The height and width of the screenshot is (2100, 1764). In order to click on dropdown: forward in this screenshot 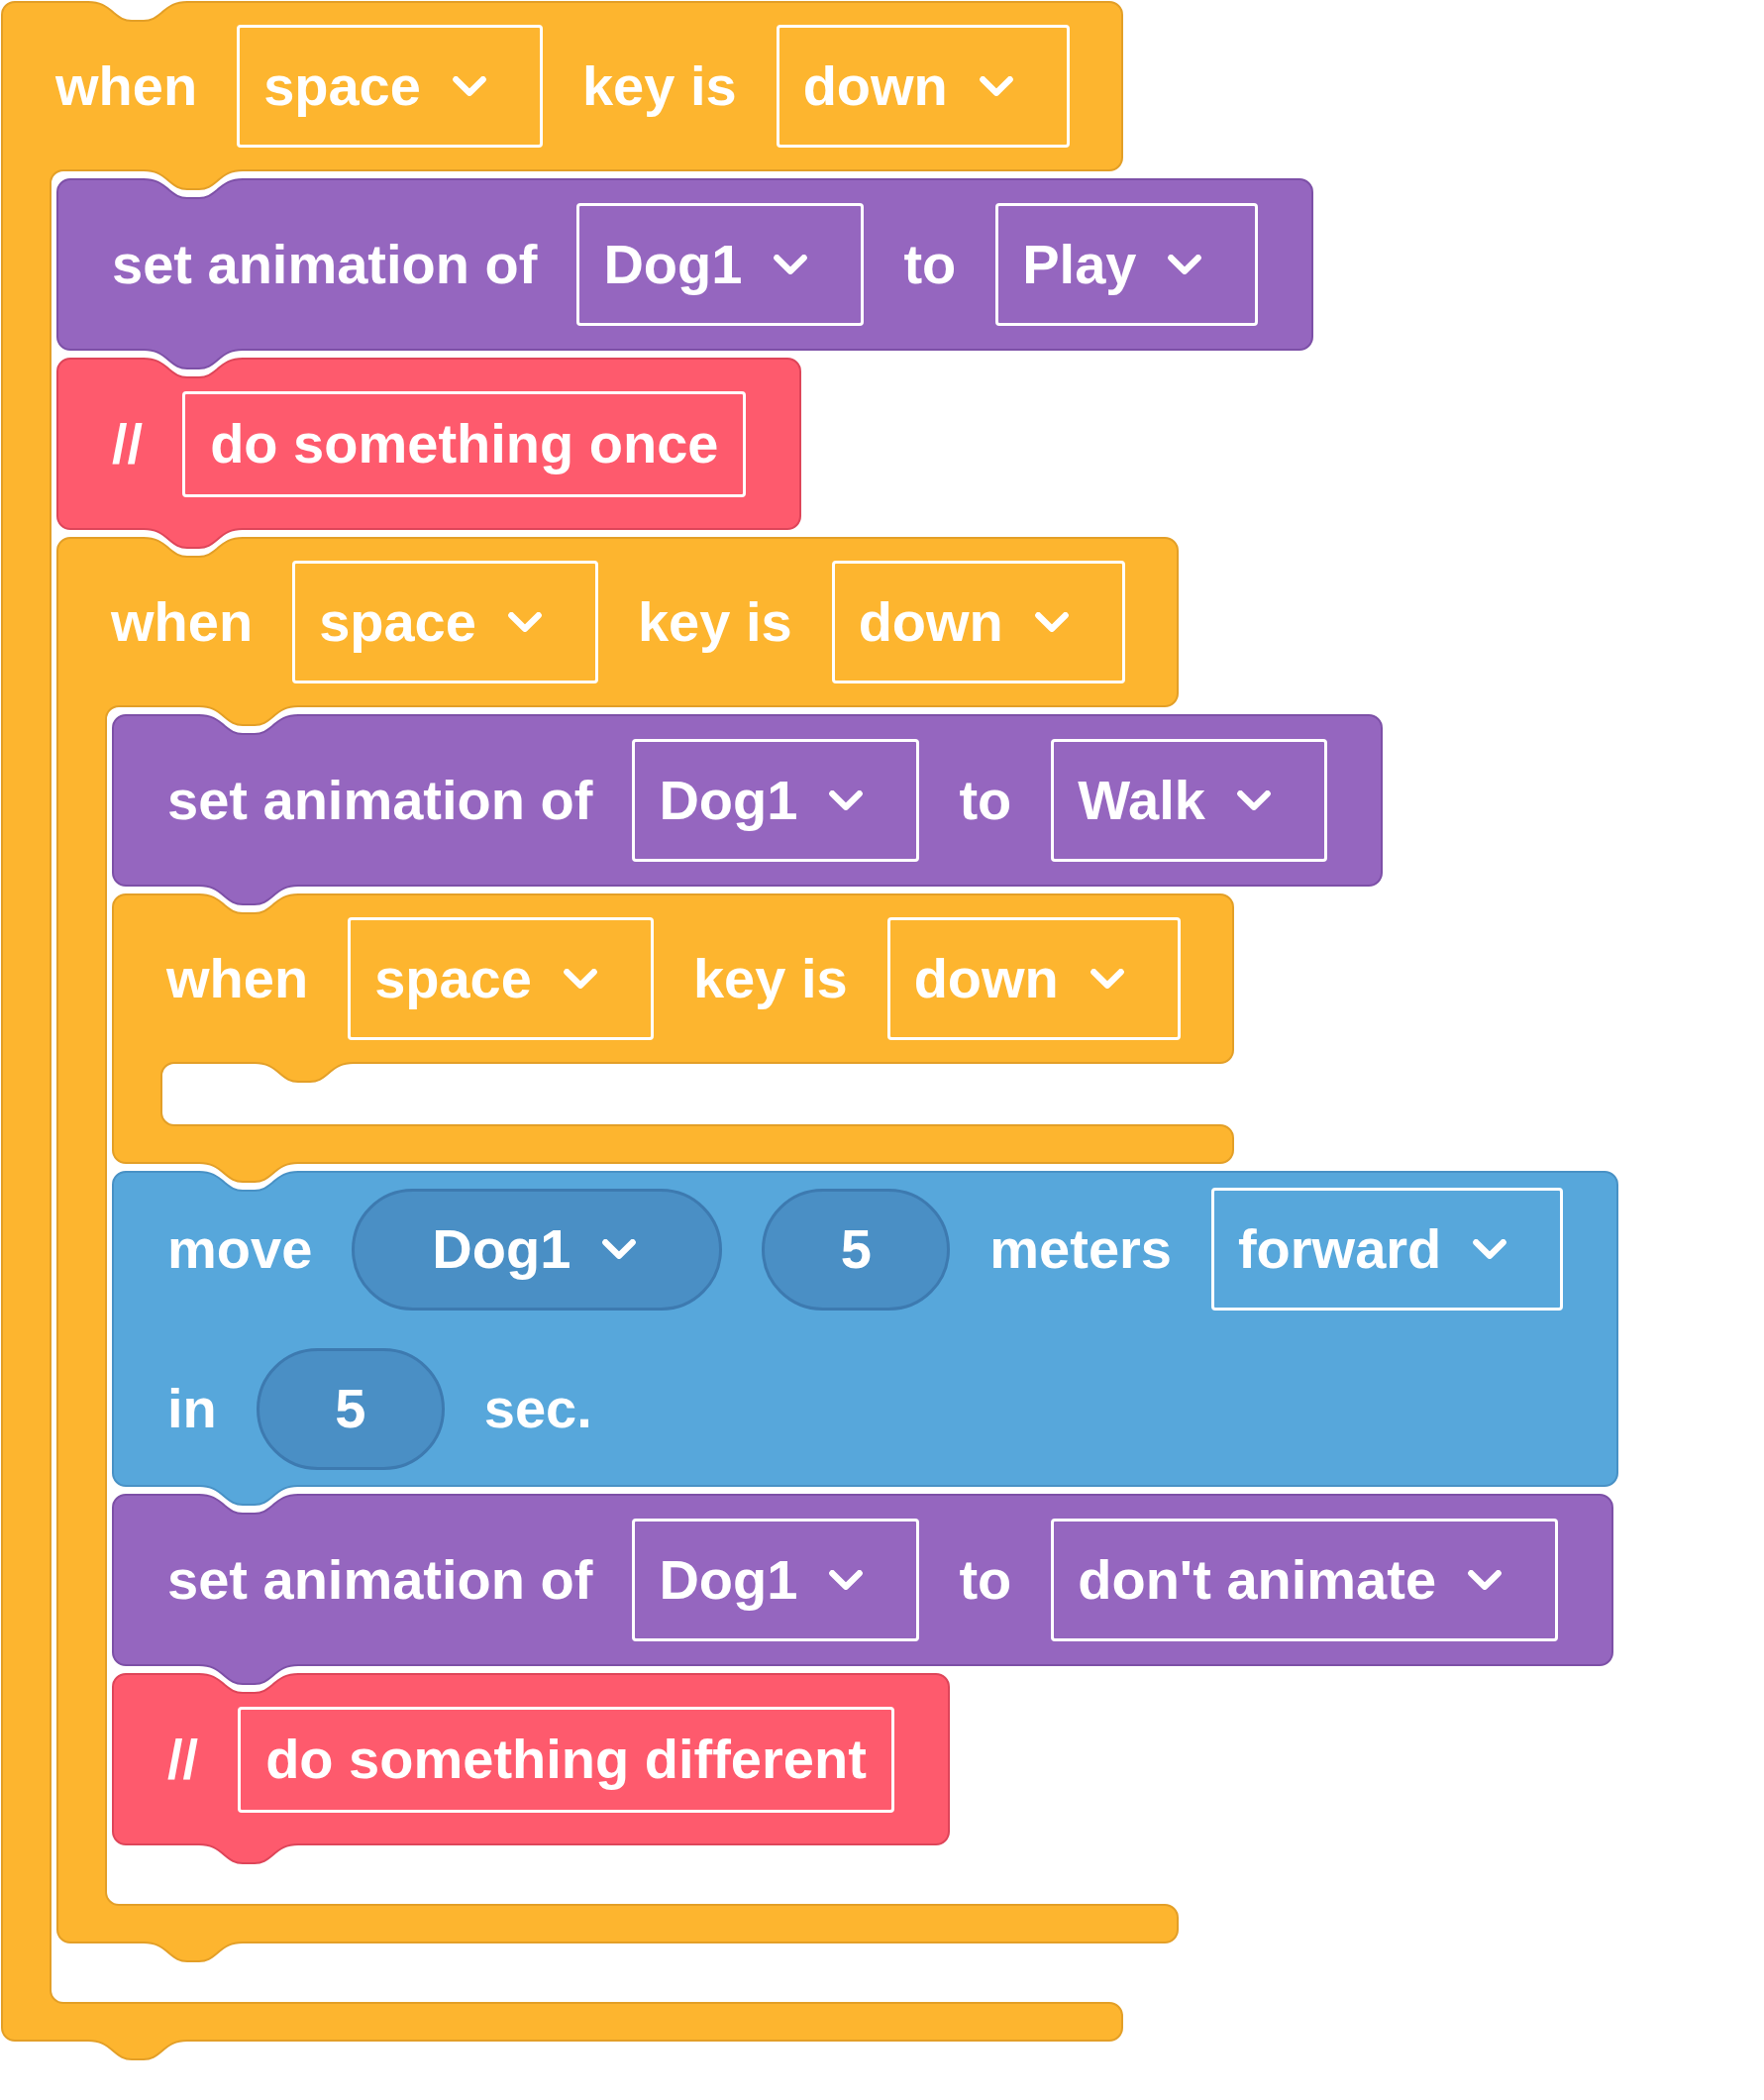, I will do `click(1387, 1249)`.